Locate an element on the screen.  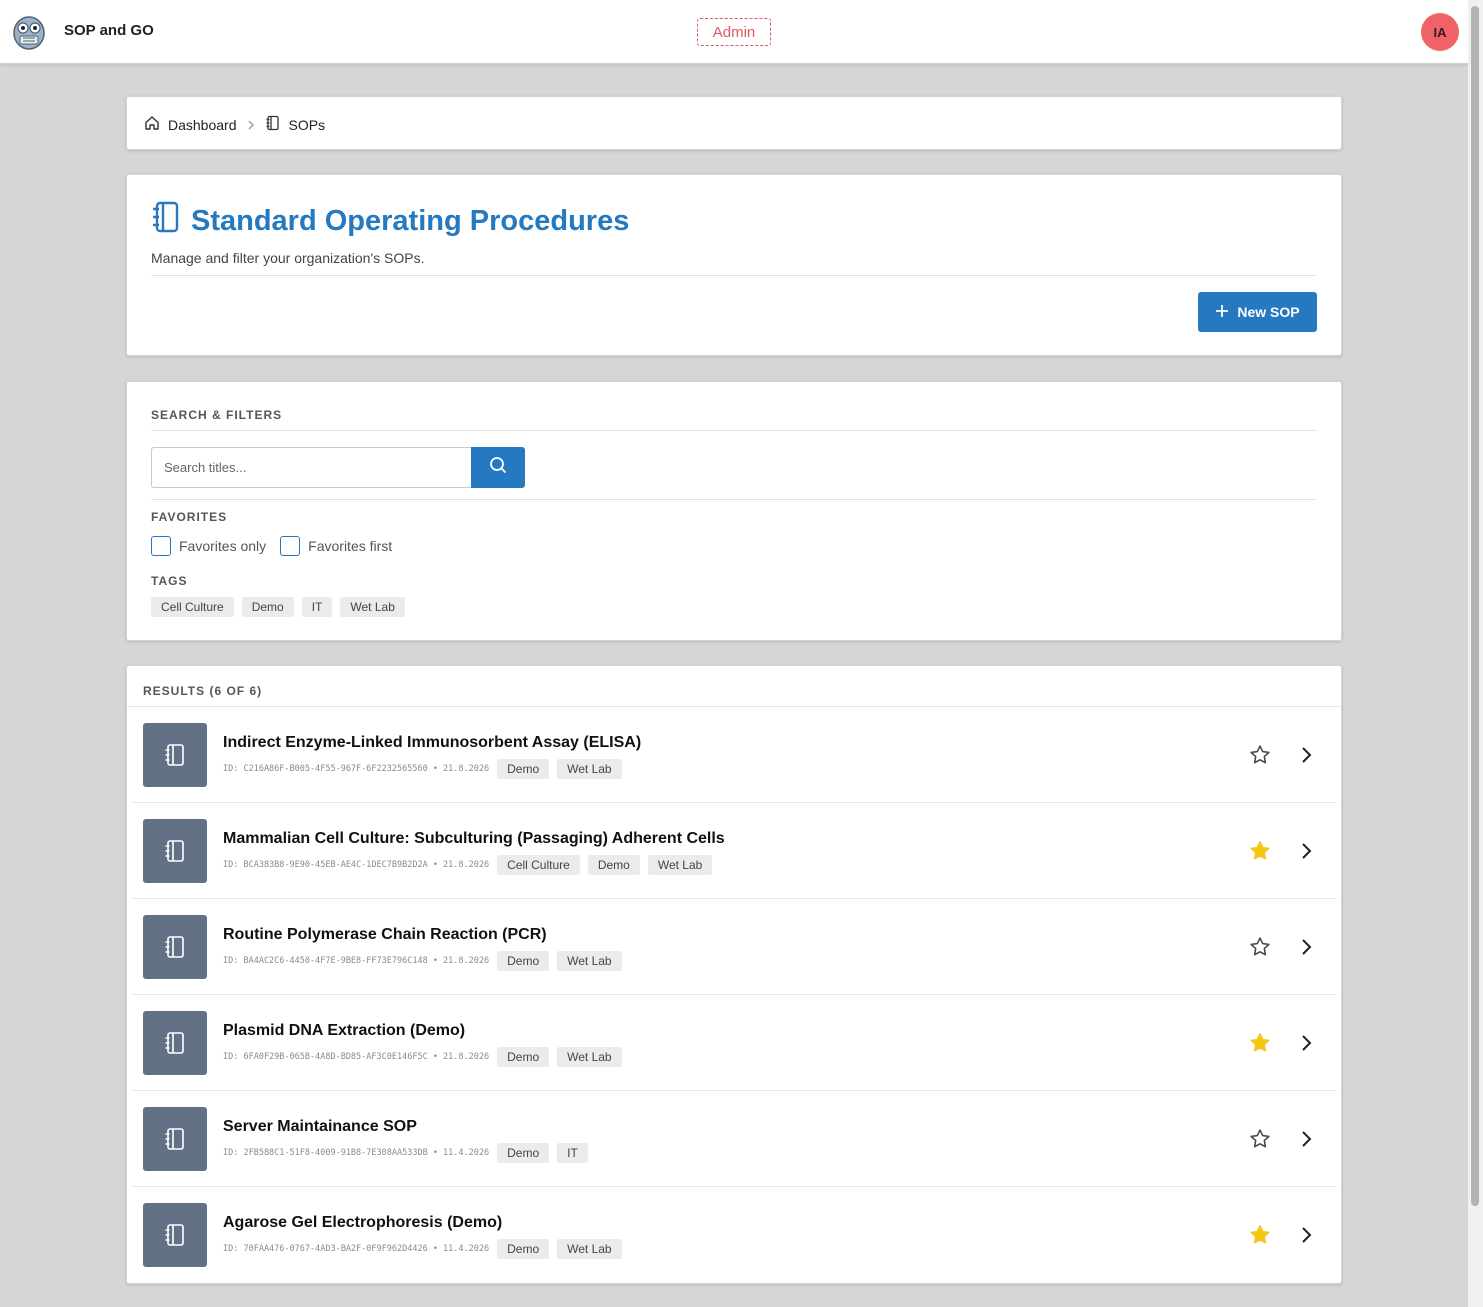
user-avatar: IA is located at coordinates (1440, 32).